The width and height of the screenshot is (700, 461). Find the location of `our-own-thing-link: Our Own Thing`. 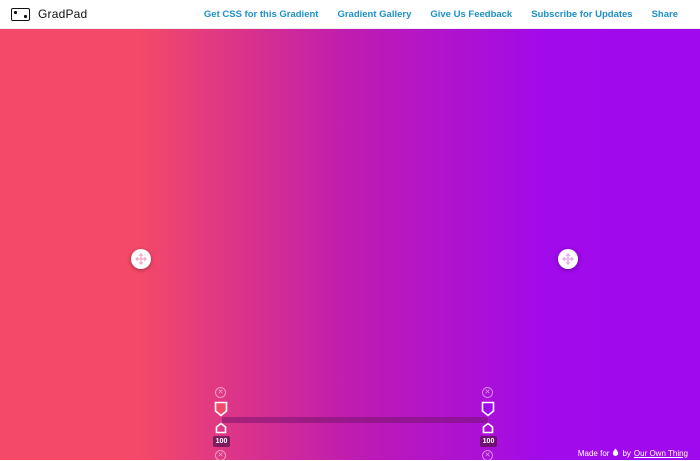

our-own-thing-link: Our Own Thing is located at coordinates (661, 453).